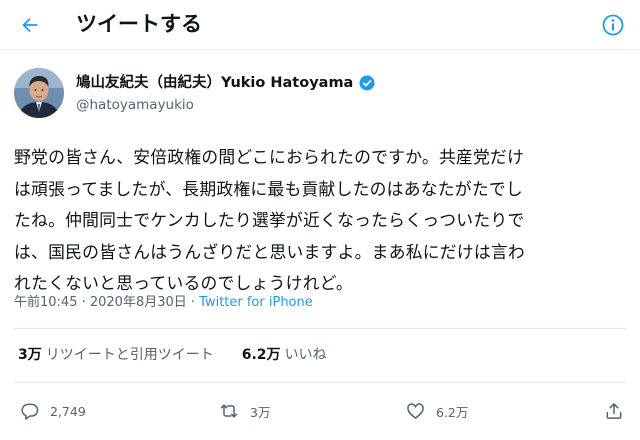 This screenshot has width=640, height=440. I want to click on back-button, so click(30, 25).